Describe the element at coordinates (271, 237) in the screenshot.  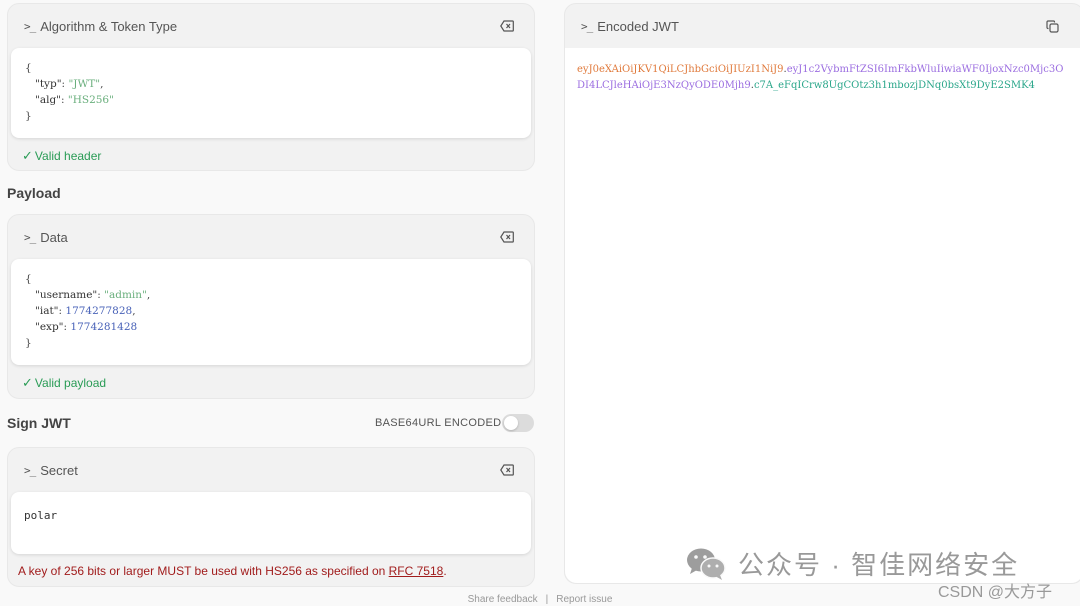
I see `payload-panel-head: >_ Data` at that location.